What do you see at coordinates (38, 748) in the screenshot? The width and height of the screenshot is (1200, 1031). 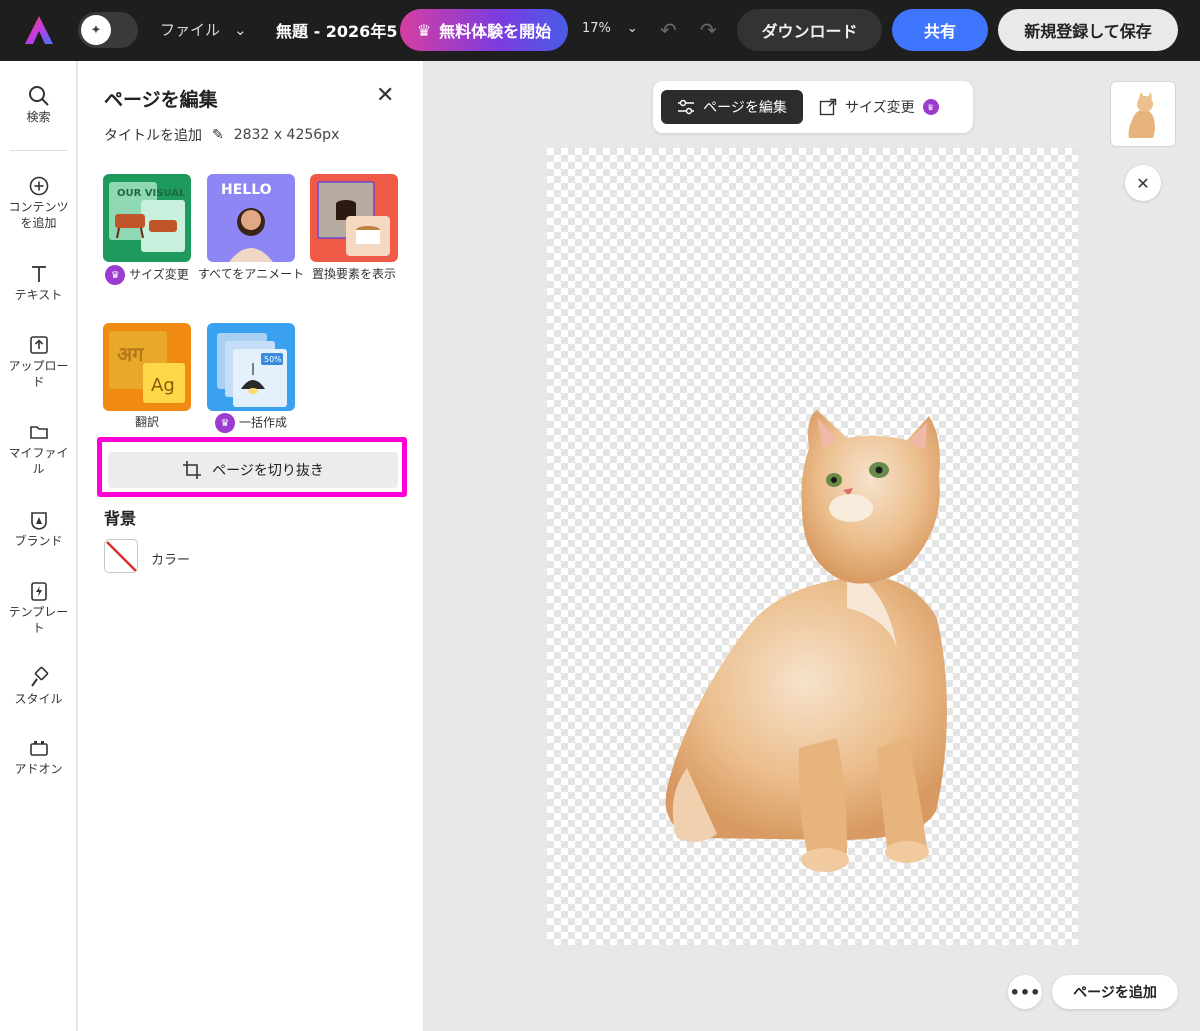 I see `addon-icon` at bounding box center [38, 748].